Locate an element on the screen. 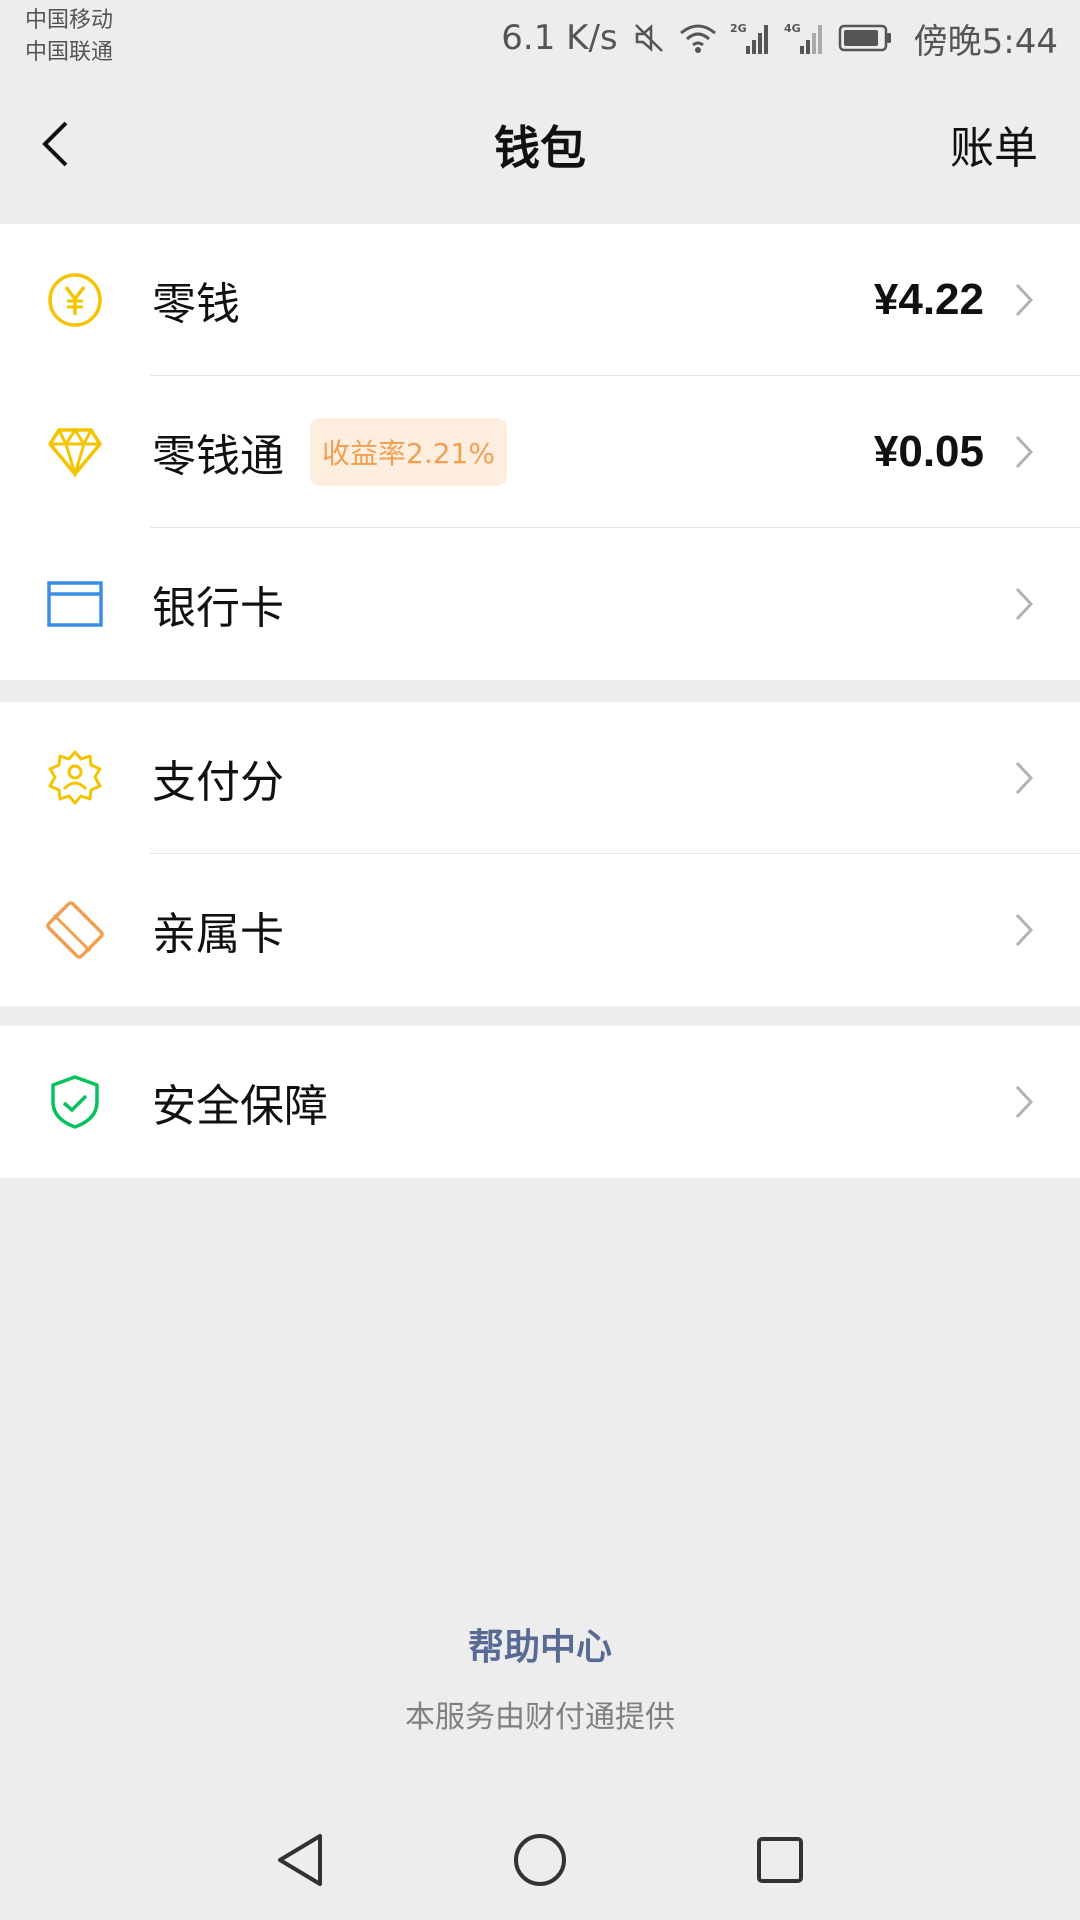 This screenshot has height=1920, width=1080. carrier-1: 中国移动 is located at coordinates (69, 20).